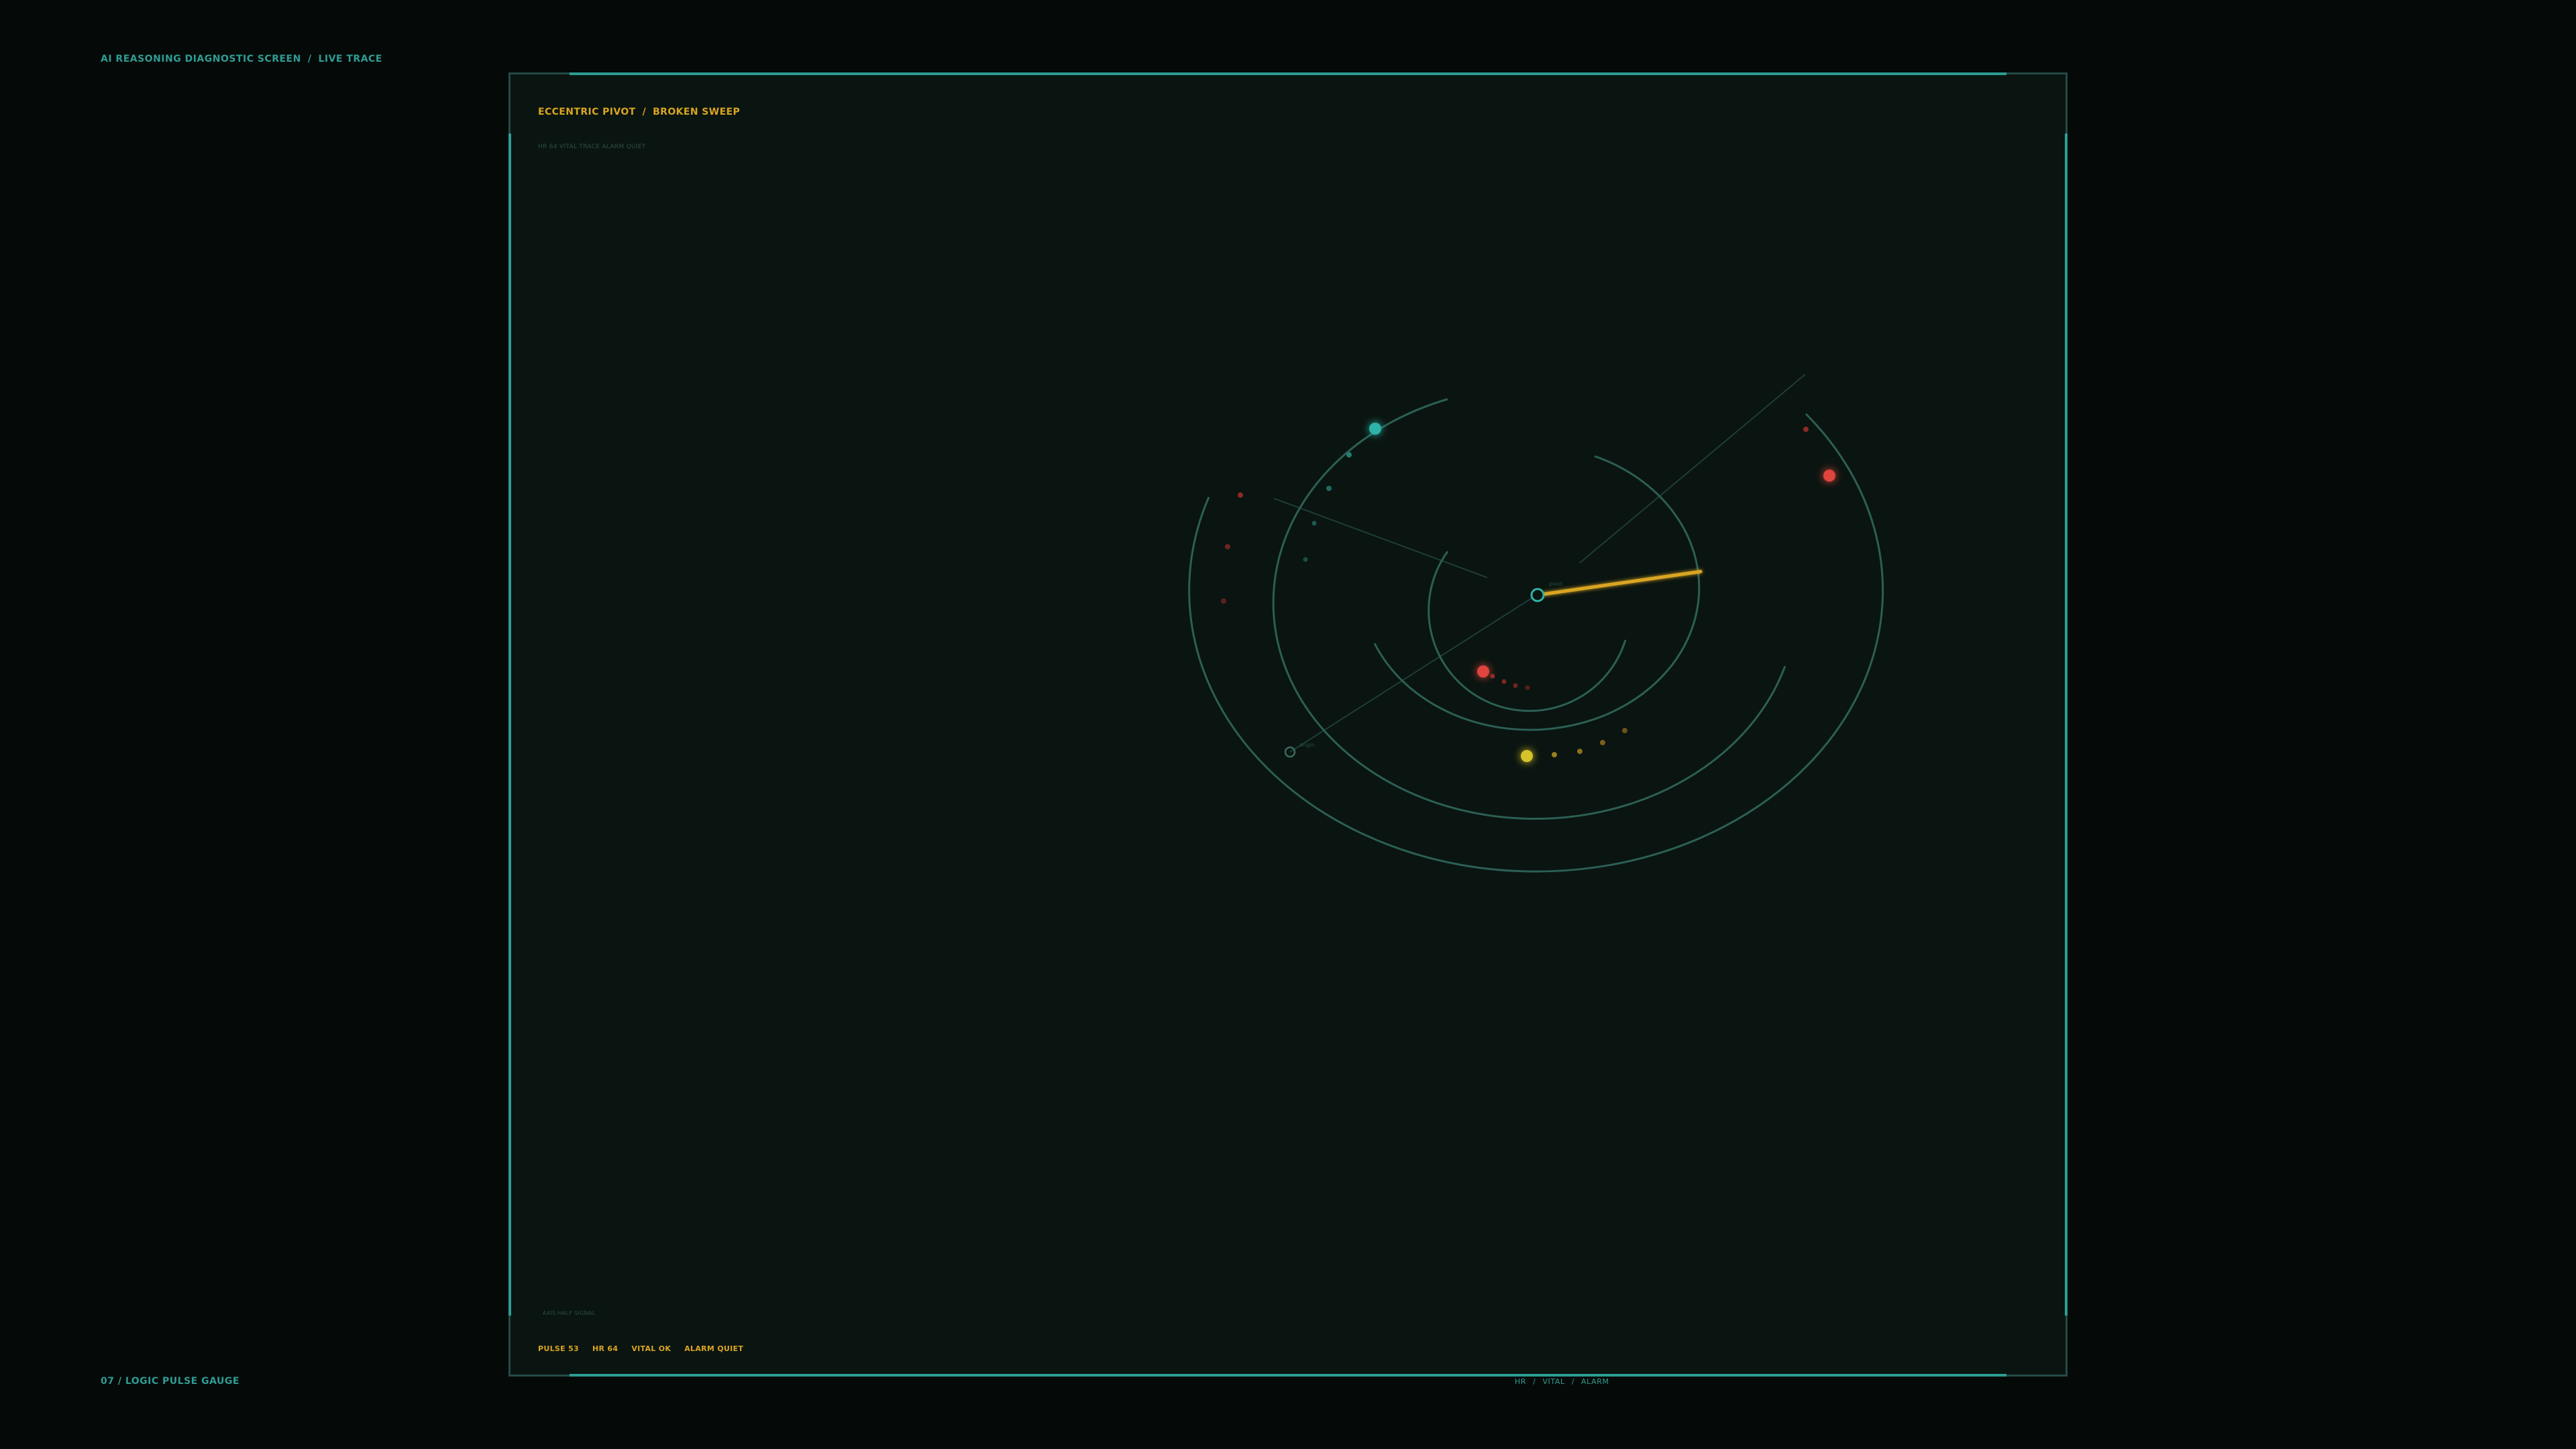  What do you see at coordinates (558, 1348) in the screenshot?
I see `status-pulse: PULSE 53` at bounding box center [558, 1348].